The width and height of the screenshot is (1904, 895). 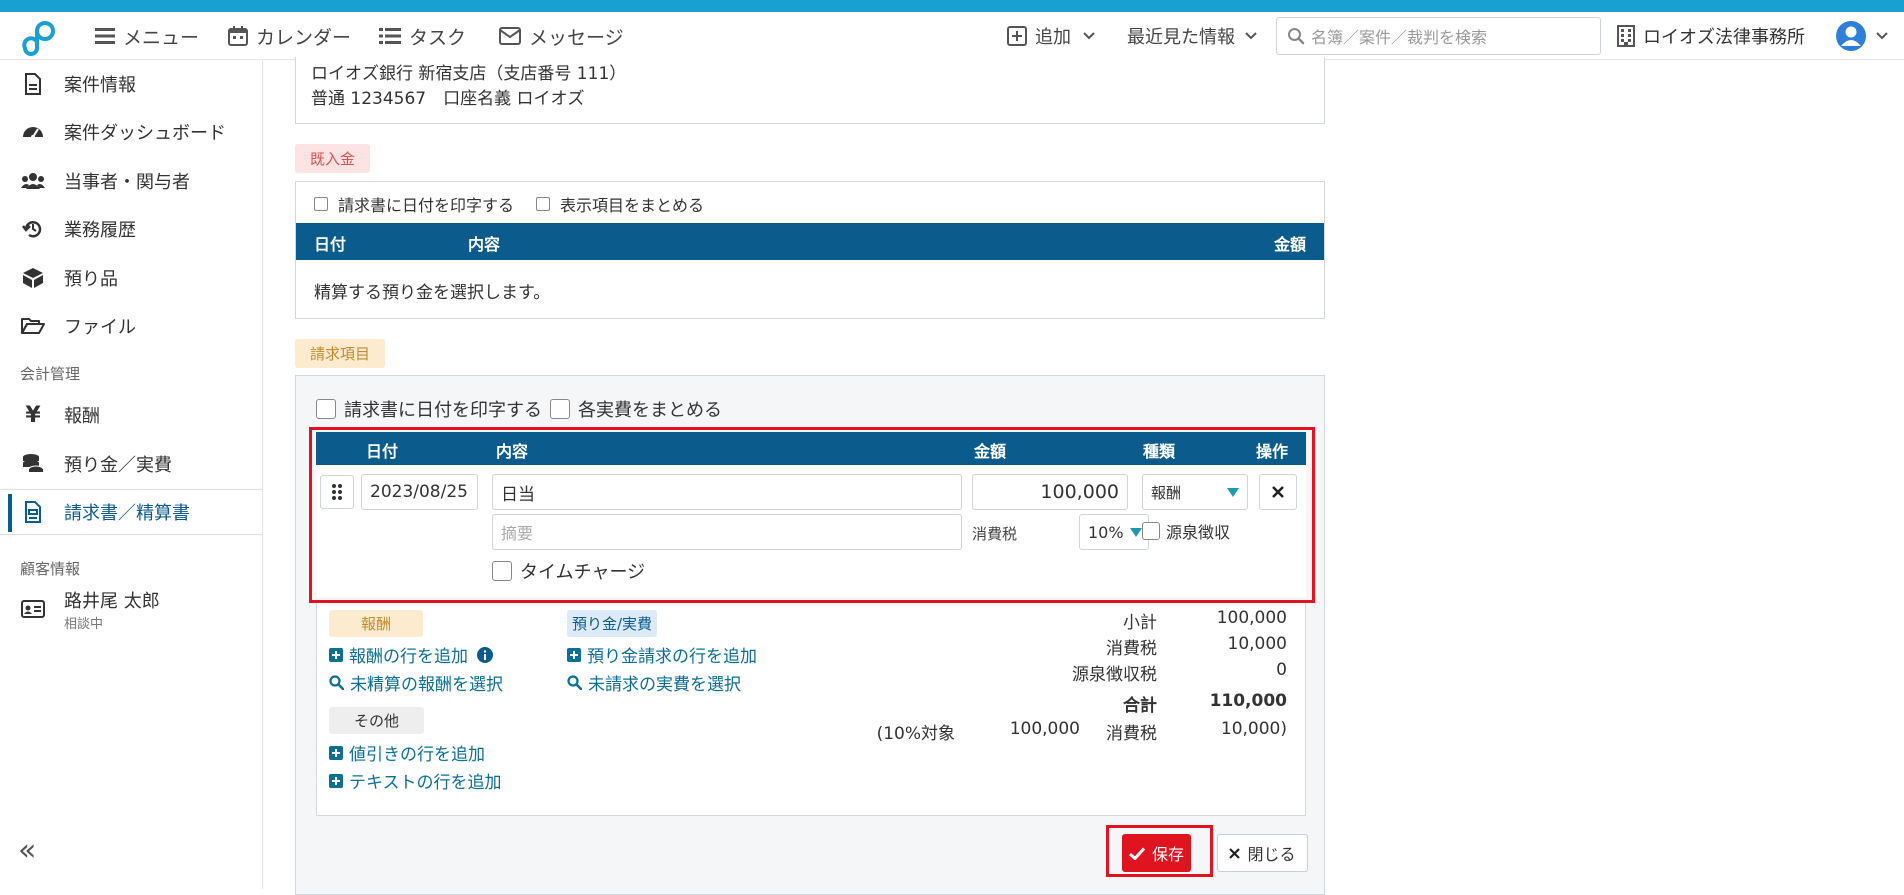 What do you see at coordinates (330, 244) in the screenshot?
I see `col-date: 日付` at bounding box center [330, 244].